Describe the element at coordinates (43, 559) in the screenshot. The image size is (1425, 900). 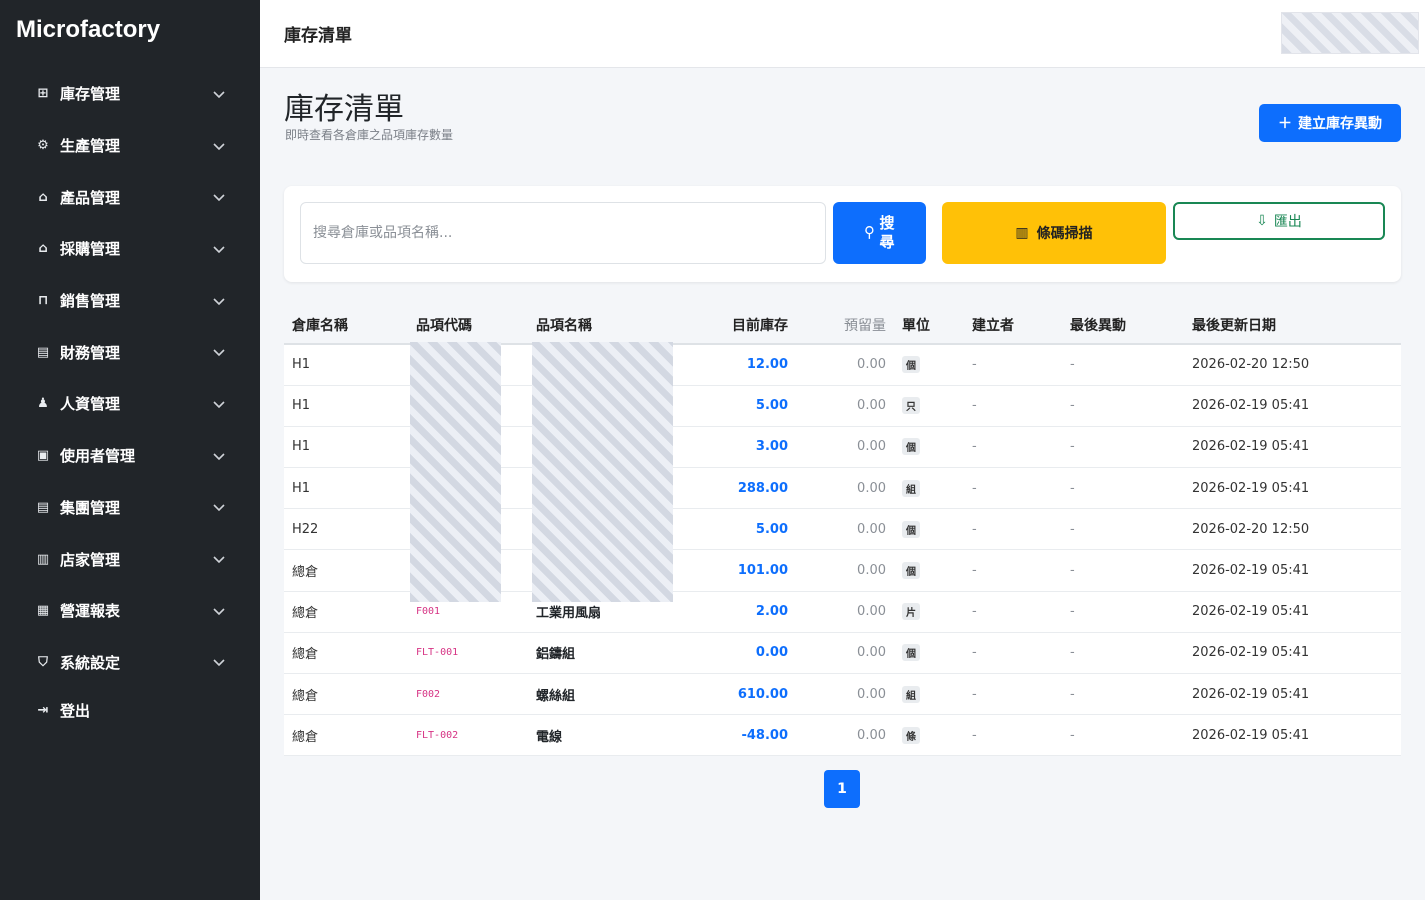
I see `nav-icon: ▥` at that location.